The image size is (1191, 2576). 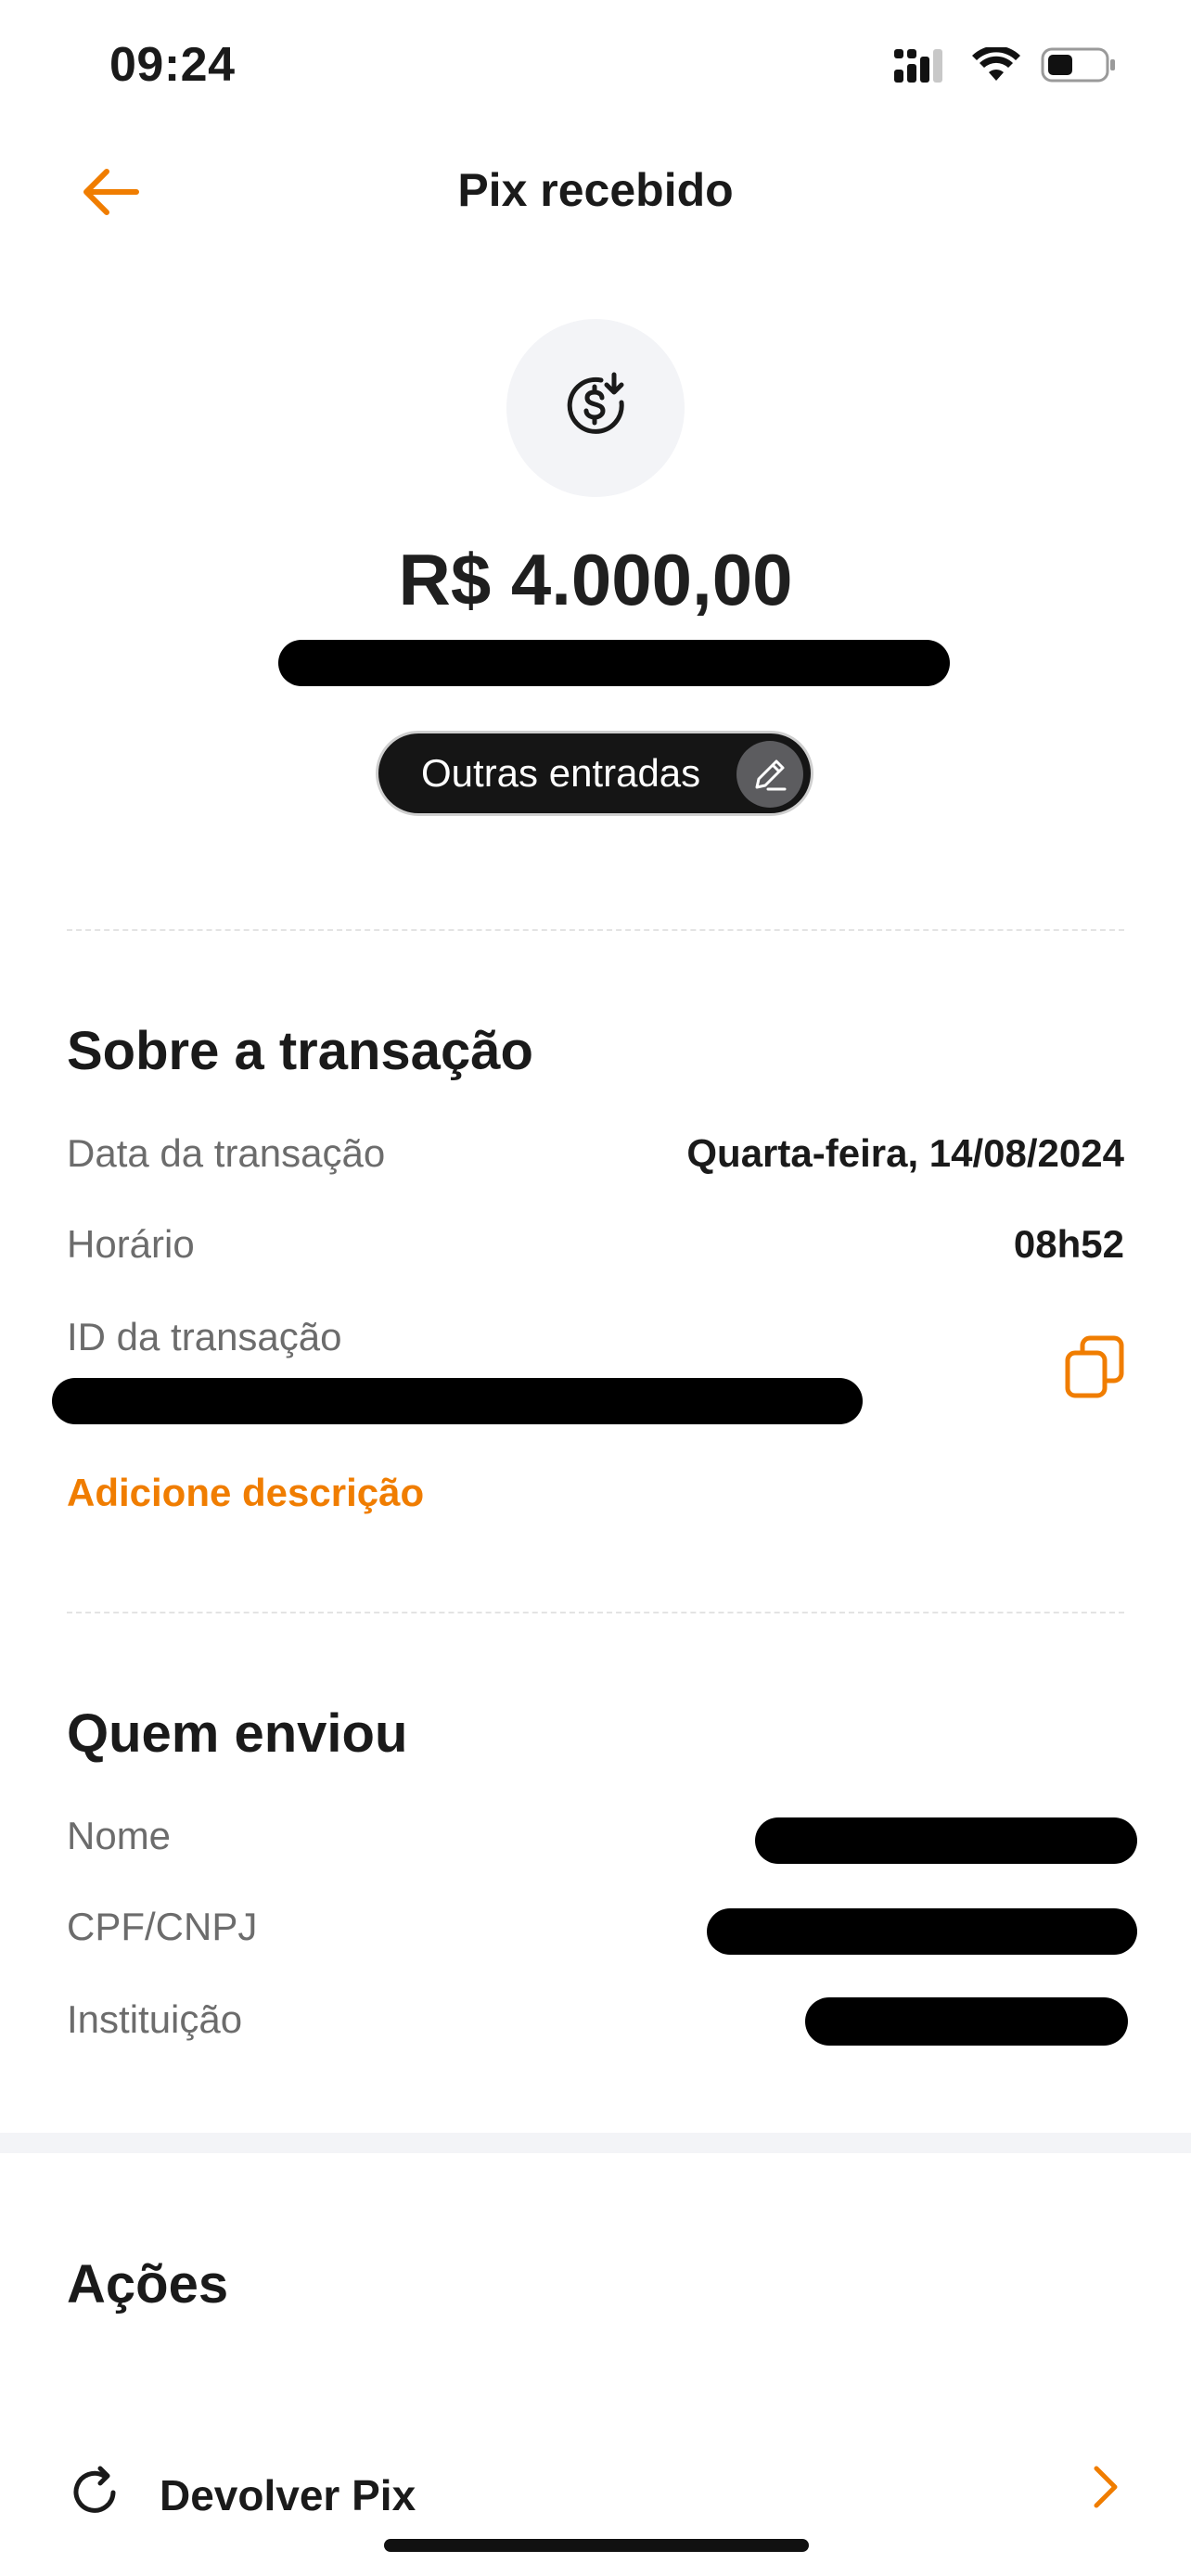 What do you see at coordinates (95, 2493) in the screenshot?
I see `refresh-icon` at bounding box center [95, 2493].